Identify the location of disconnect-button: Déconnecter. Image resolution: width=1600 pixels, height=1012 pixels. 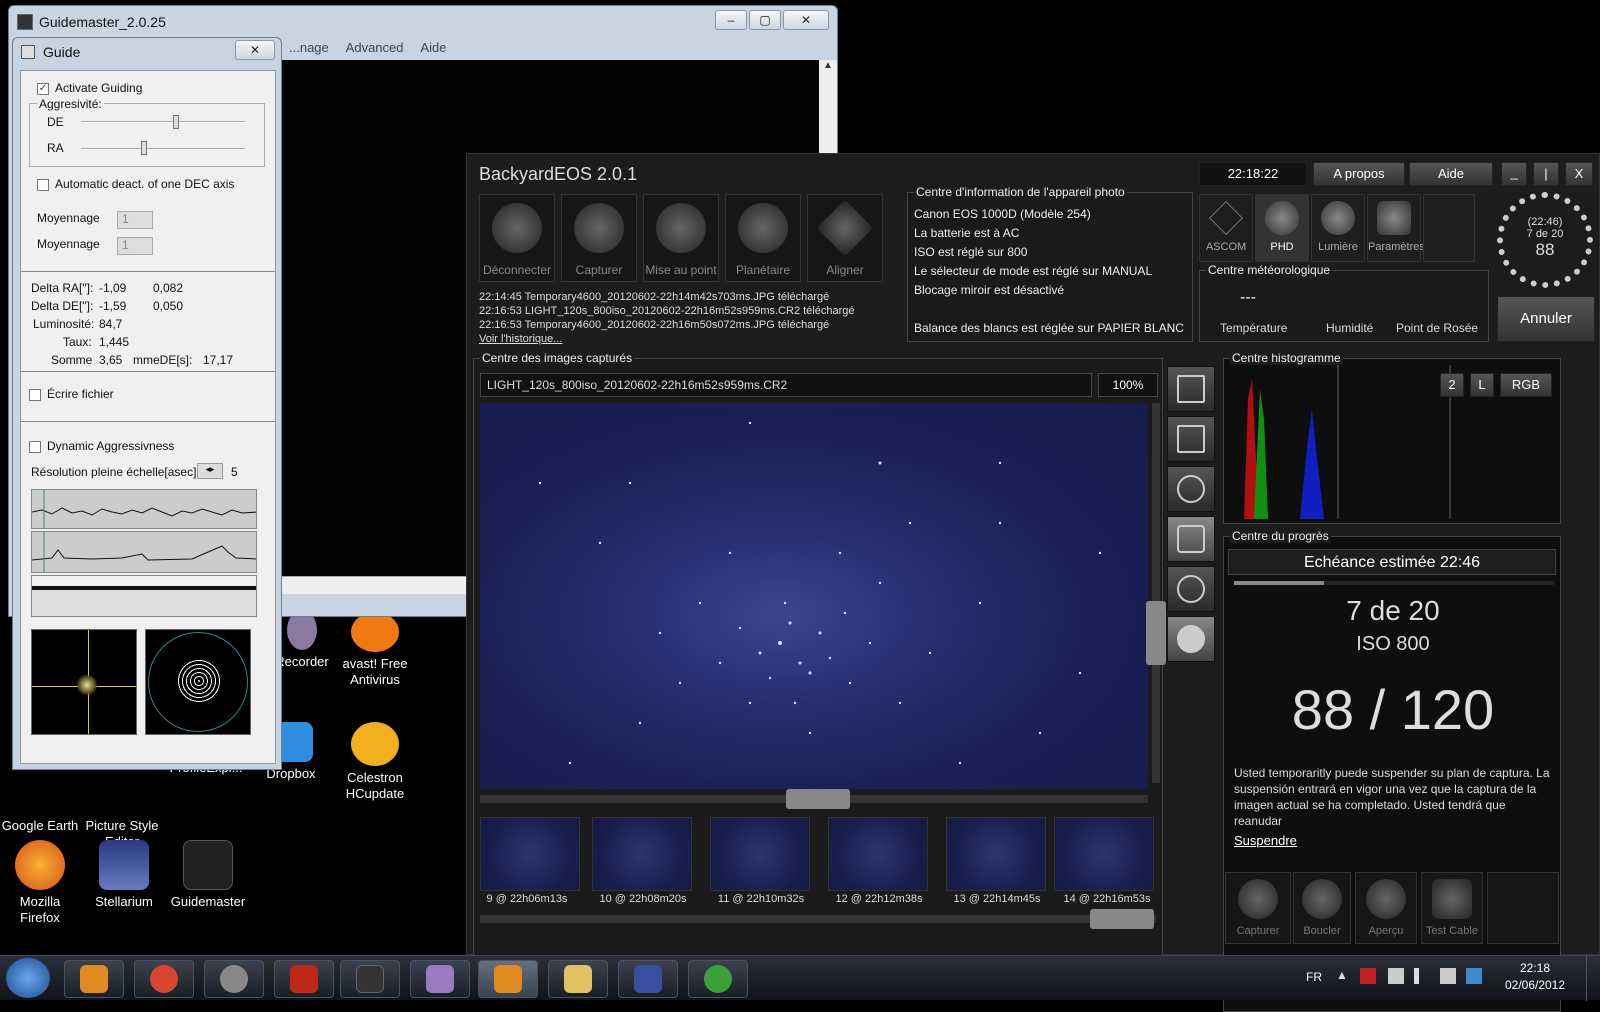
(517, 238).